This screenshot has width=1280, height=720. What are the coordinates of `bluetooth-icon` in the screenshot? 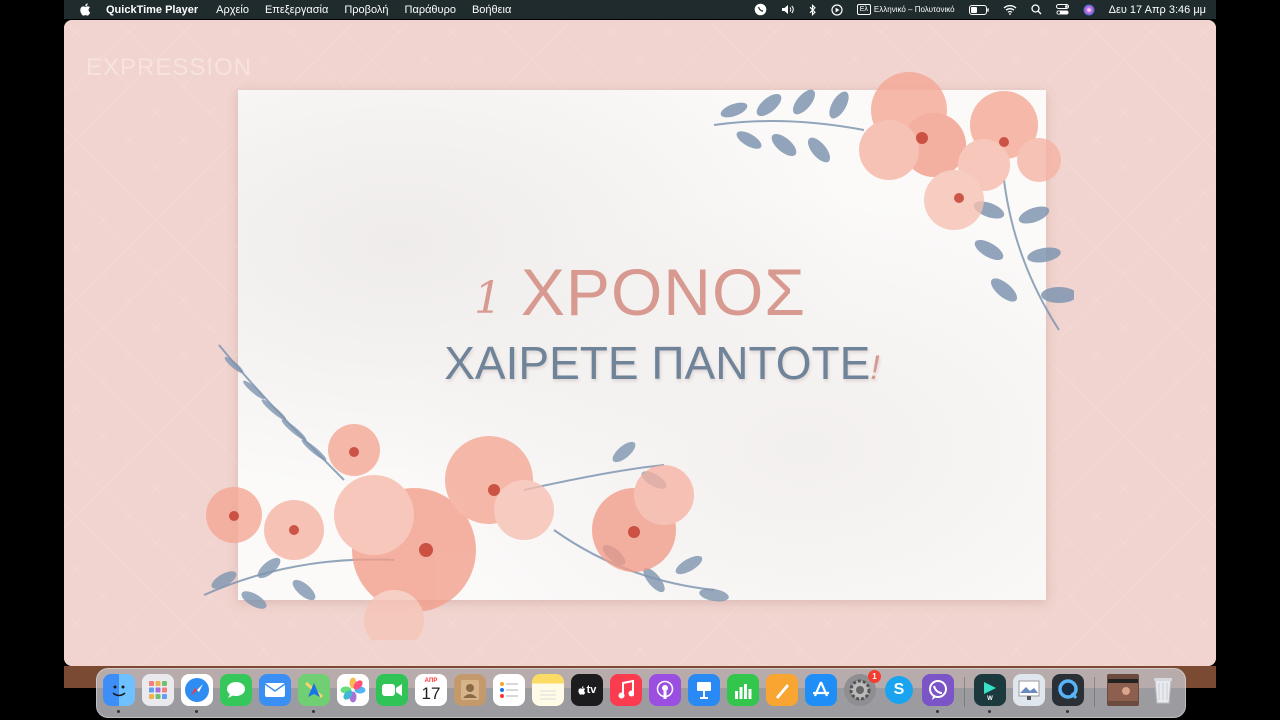 It's located at (813, 9).